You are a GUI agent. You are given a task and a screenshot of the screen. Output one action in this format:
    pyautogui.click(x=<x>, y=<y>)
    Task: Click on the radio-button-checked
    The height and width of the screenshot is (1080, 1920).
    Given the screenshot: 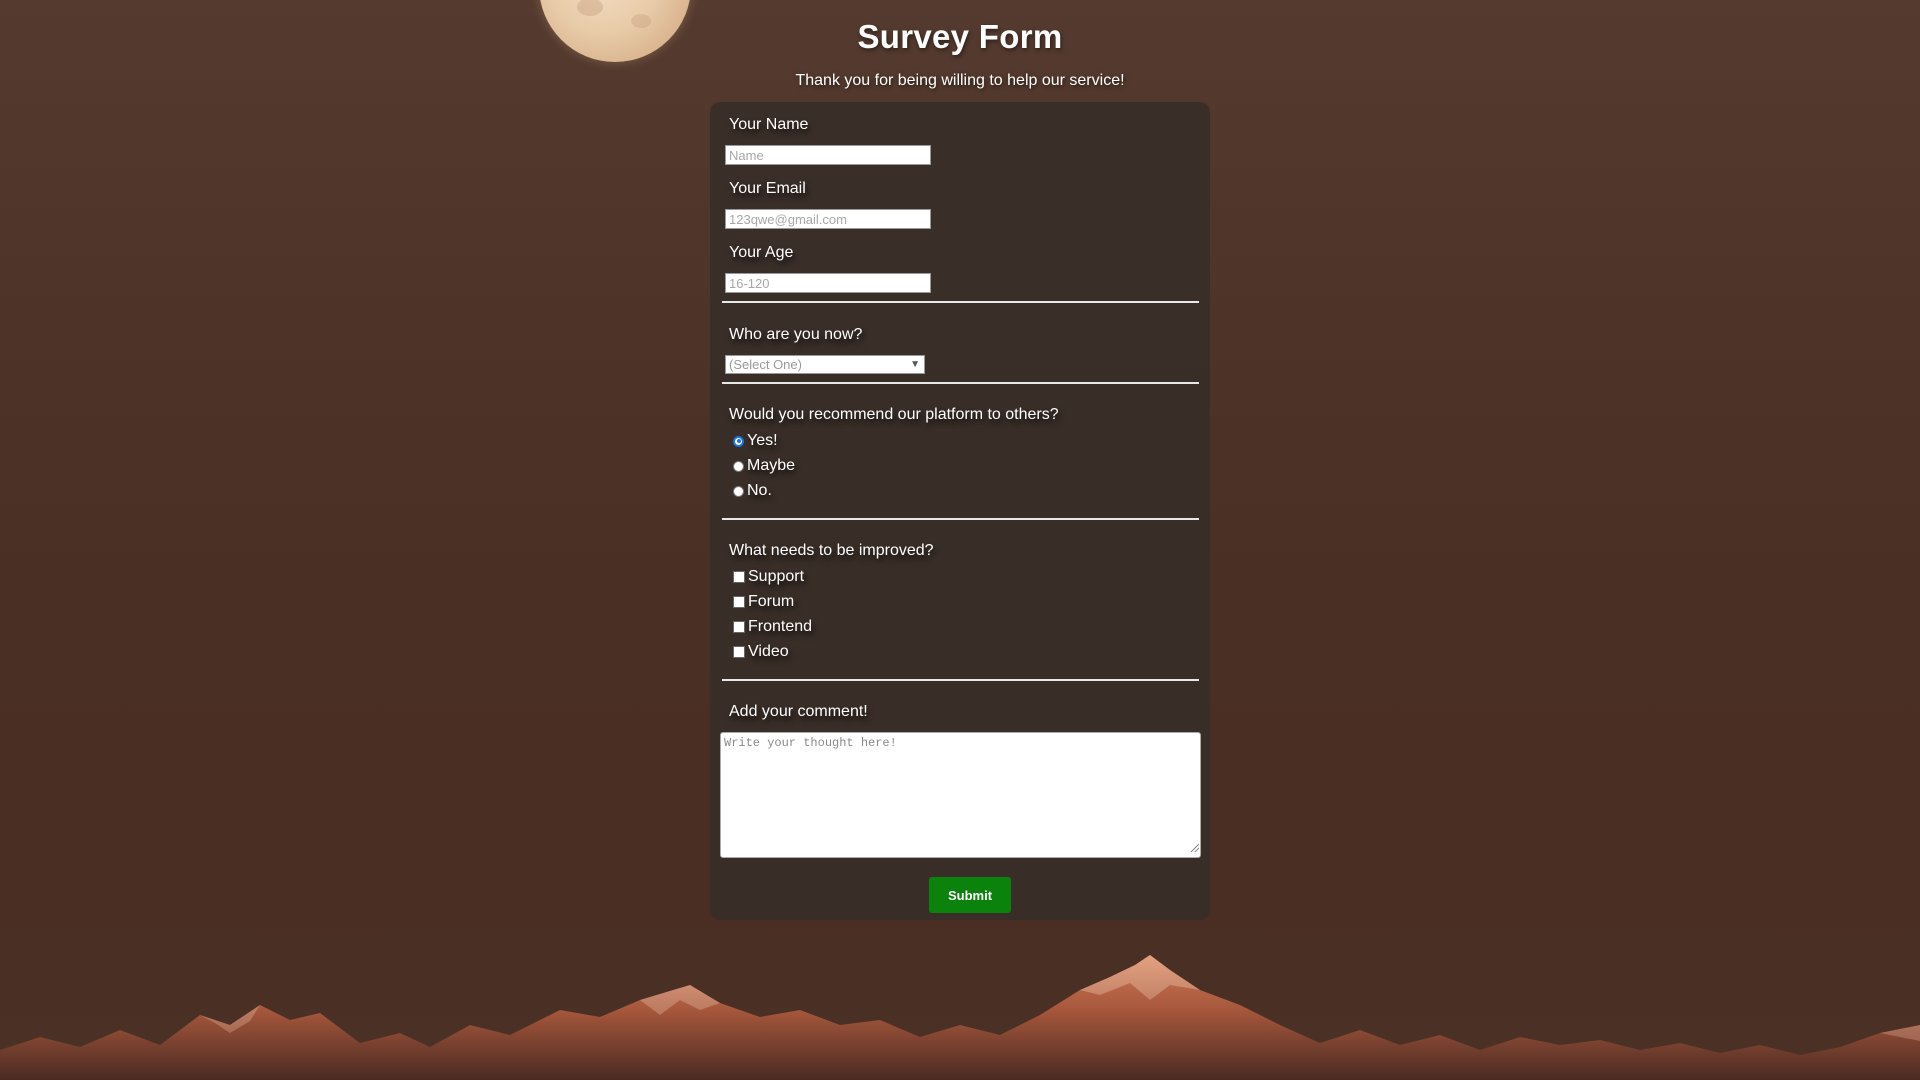 What is the action you would take?
    pyautogui.click(x=738, y=441)
    